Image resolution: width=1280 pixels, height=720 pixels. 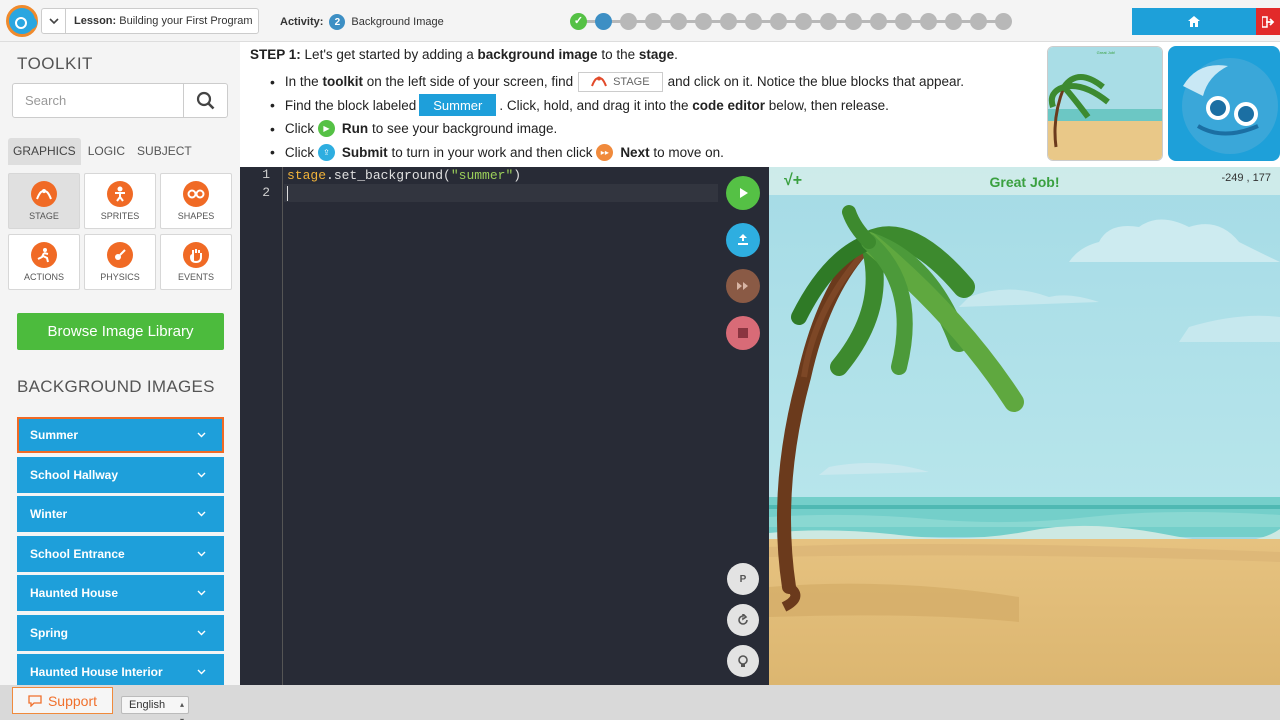 What do you see at coordinates (120, 201) in the screenshot?
I see `tile-sprites: SPRITES` at bounding box center [120, 201].